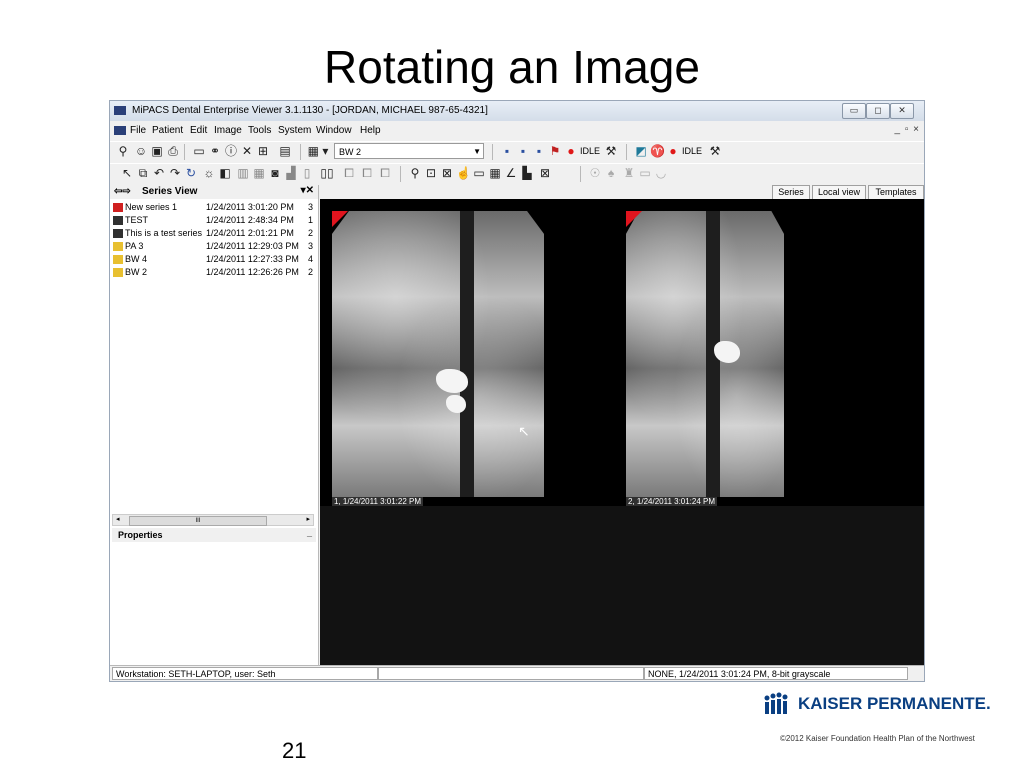 The image size is (1024, 768). Describe the element at coordinates (136, 272) in the screenshot. I see `series-name: BW 2` at that location.